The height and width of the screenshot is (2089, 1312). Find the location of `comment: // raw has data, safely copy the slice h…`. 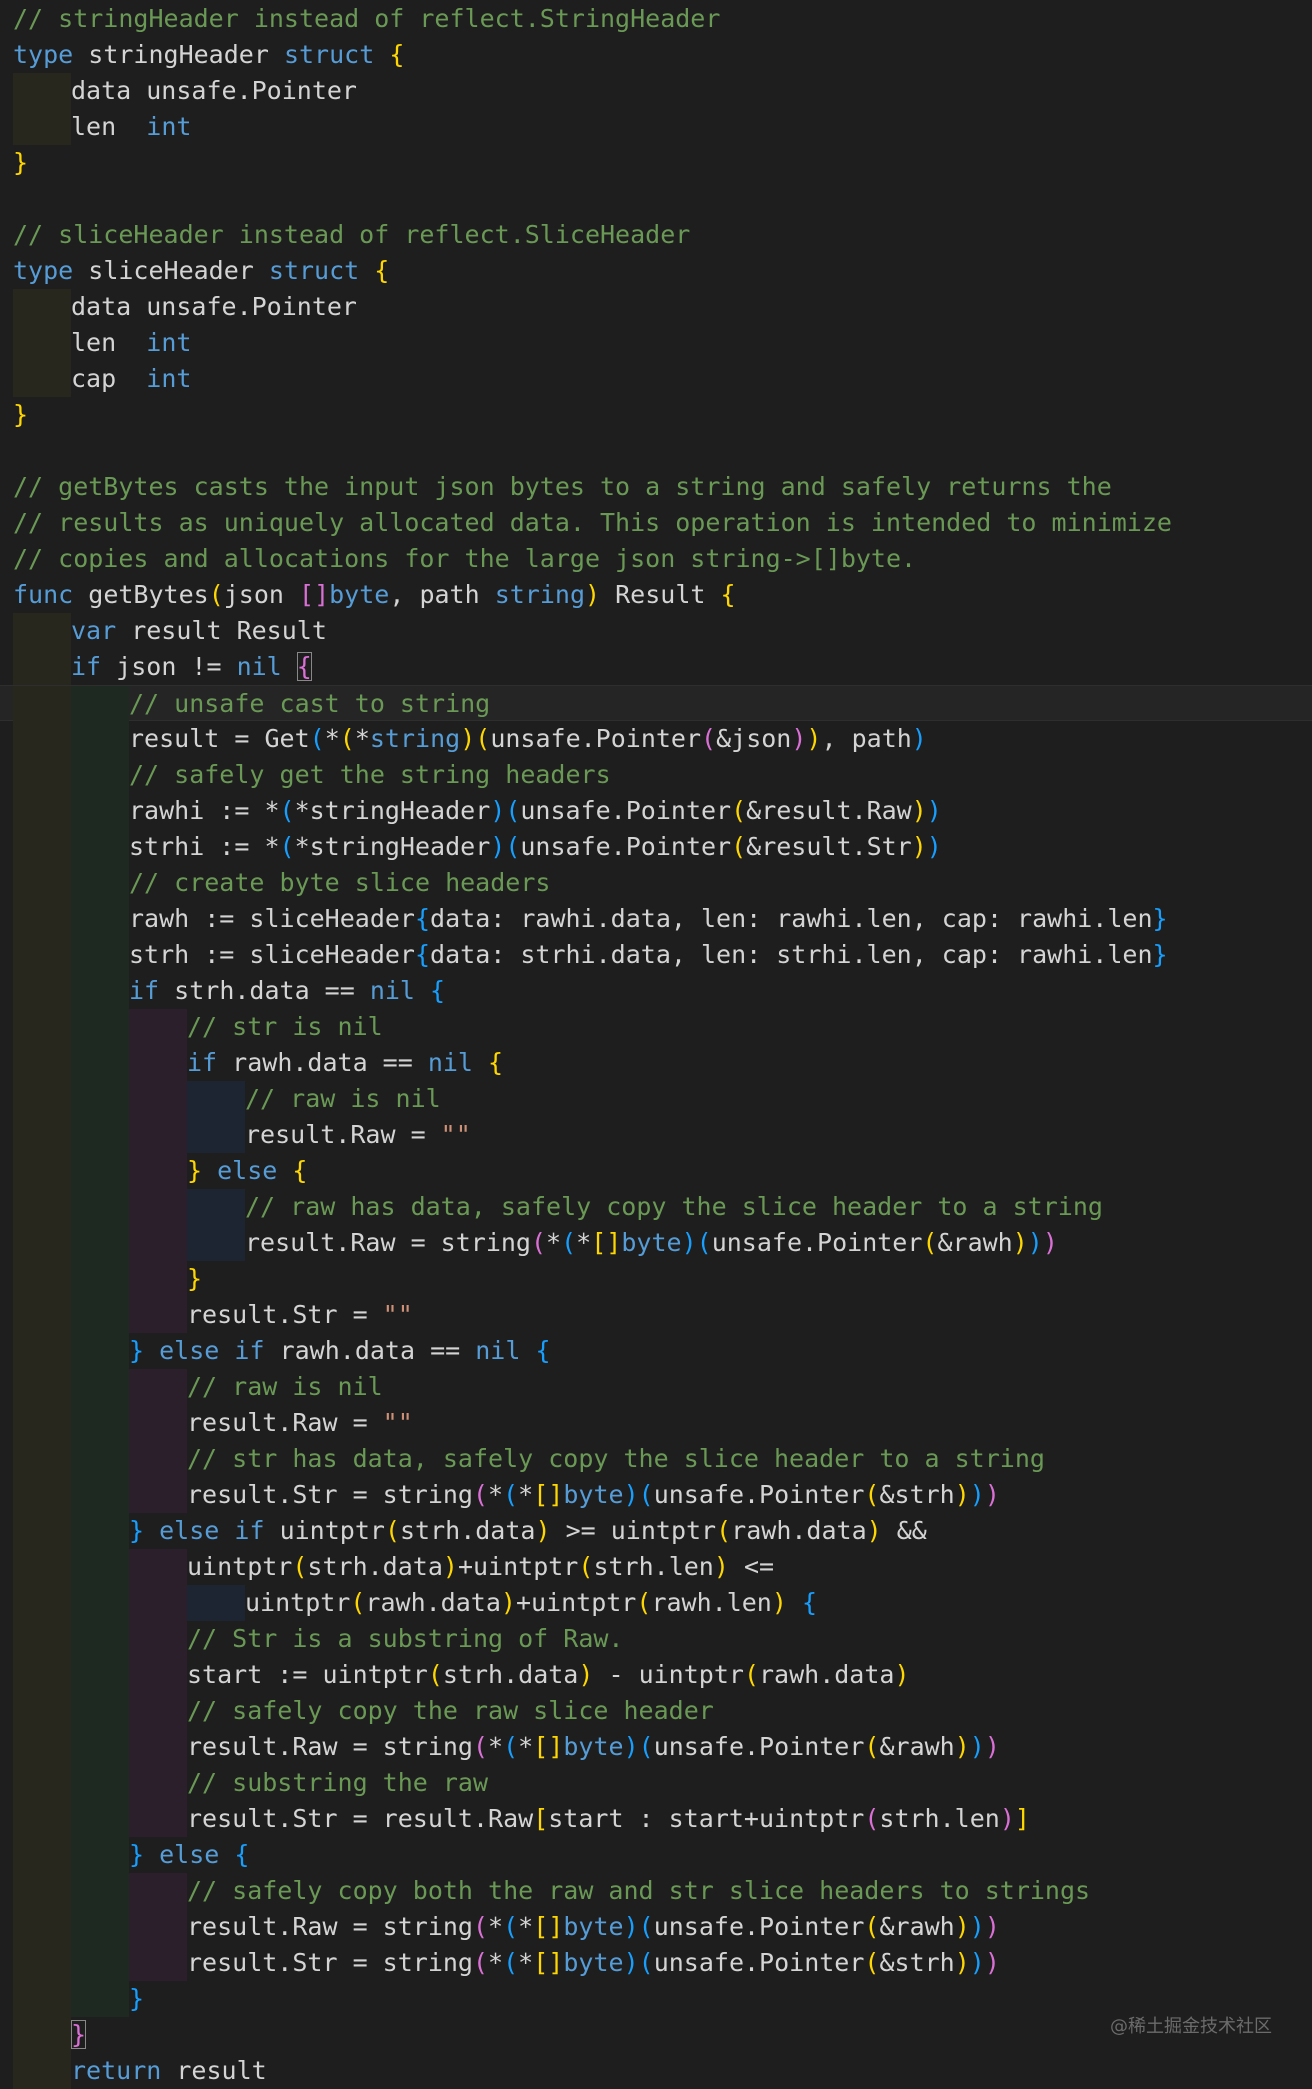

comment: // raw has data, safely copy the slice h… is located at coordinates (674, 1206).